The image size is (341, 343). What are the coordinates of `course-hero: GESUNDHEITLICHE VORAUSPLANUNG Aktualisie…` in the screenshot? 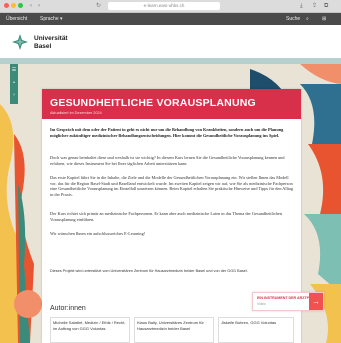 It's located at (171, 104).